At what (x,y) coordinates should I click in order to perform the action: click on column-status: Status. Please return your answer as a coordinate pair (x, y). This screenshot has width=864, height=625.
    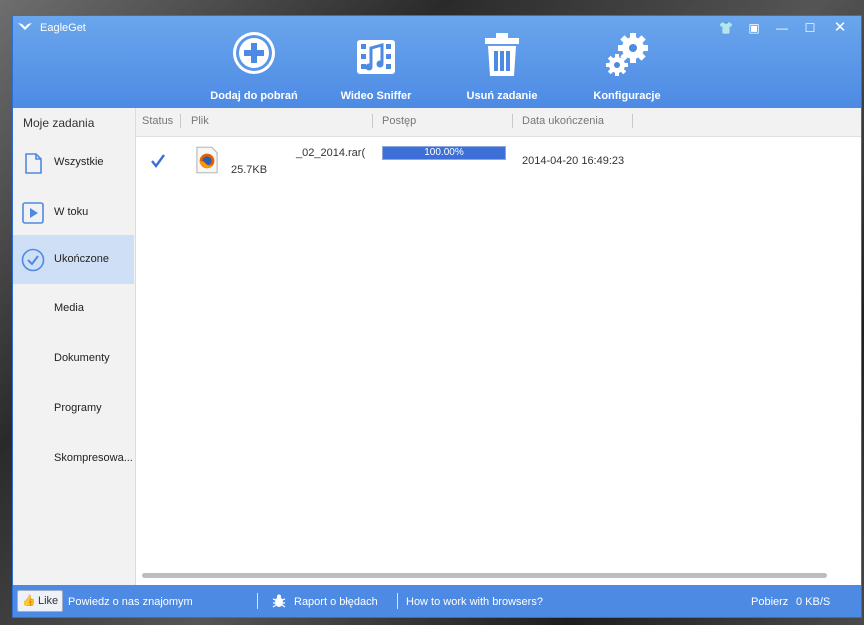
    Looking at the image, I should click on (157, 121).